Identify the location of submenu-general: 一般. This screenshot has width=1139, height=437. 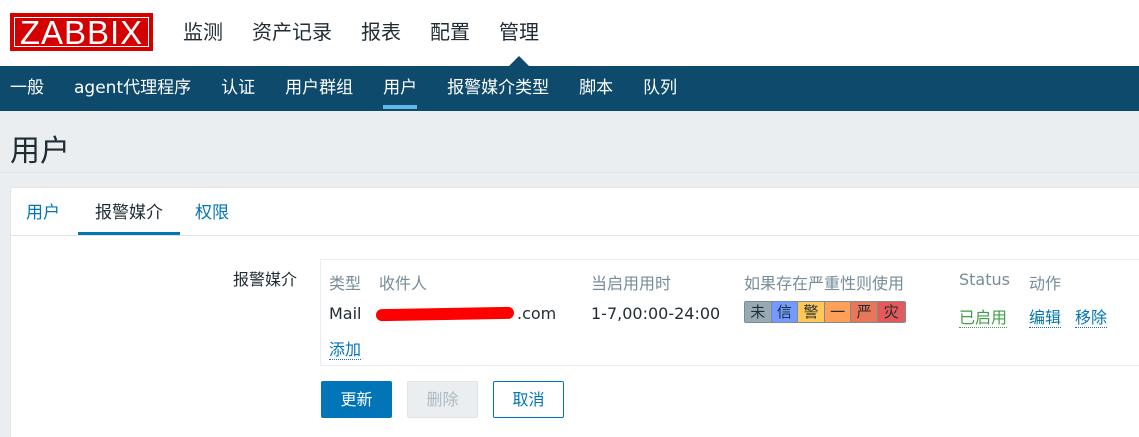
(27, 88).